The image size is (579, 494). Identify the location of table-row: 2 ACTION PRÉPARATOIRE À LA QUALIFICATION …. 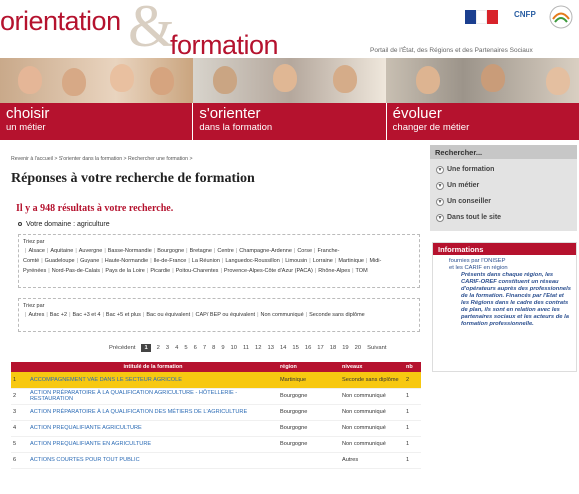
(216, 396).